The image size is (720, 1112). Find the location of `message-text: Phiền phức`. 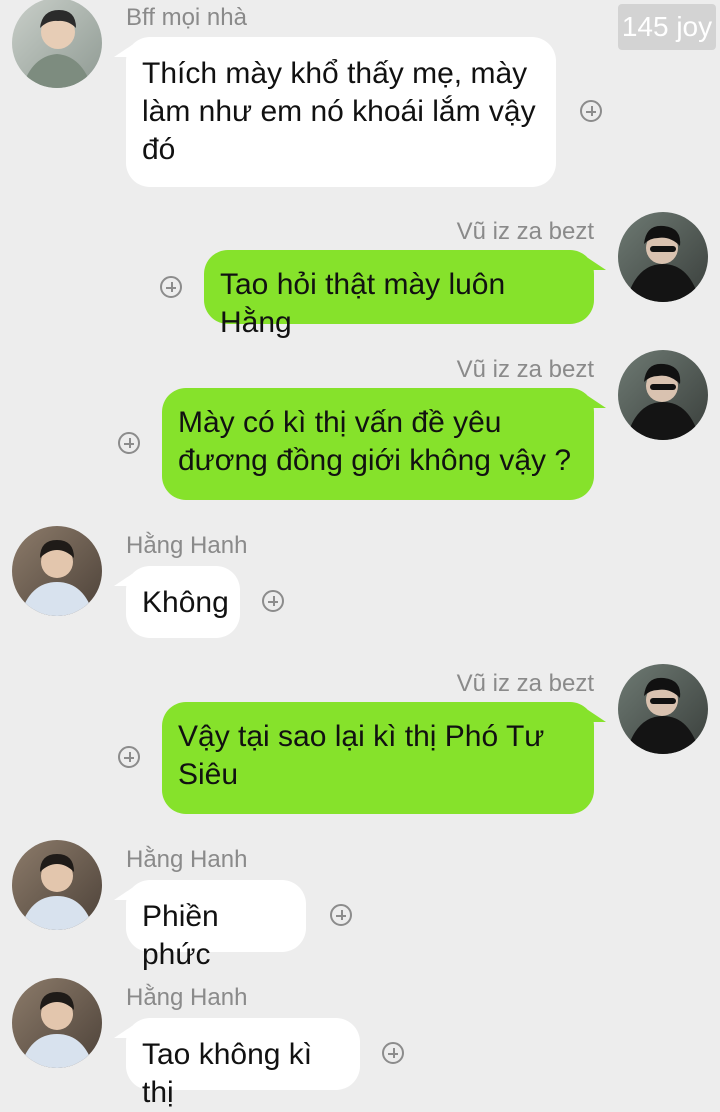

message-text: Phiền phức is located at coordinates (180, 935).